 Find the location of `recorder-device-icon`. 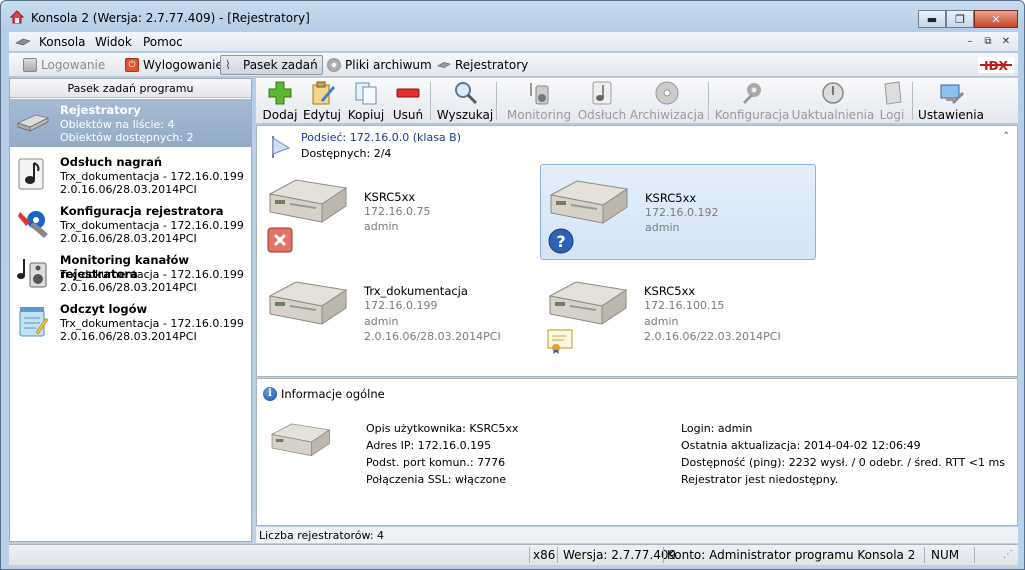

recorder-device-icon is located at coordinates (589, 202).